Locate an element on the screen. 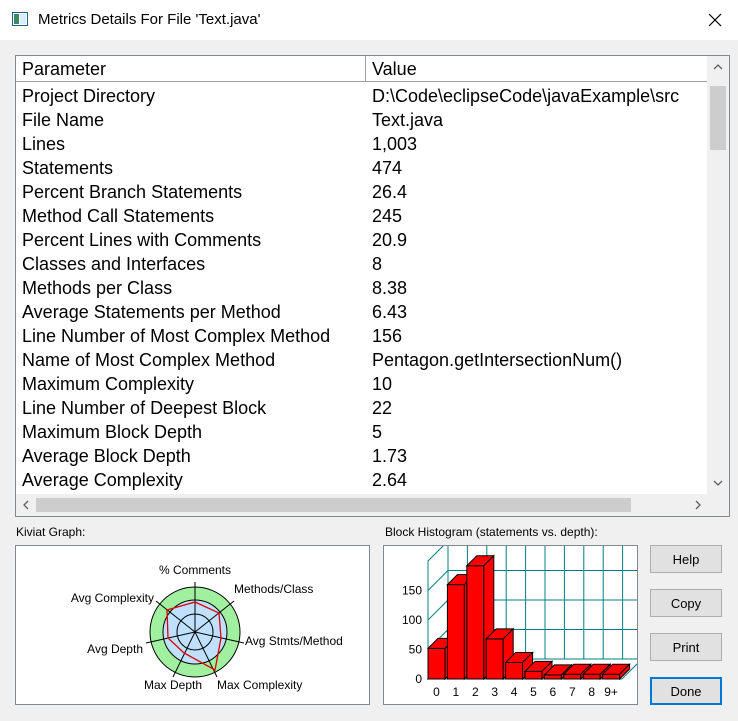 The image size is (738, 721). table-row: Line Number of Most Complex Method 156 is located at coordinates (362, 336).